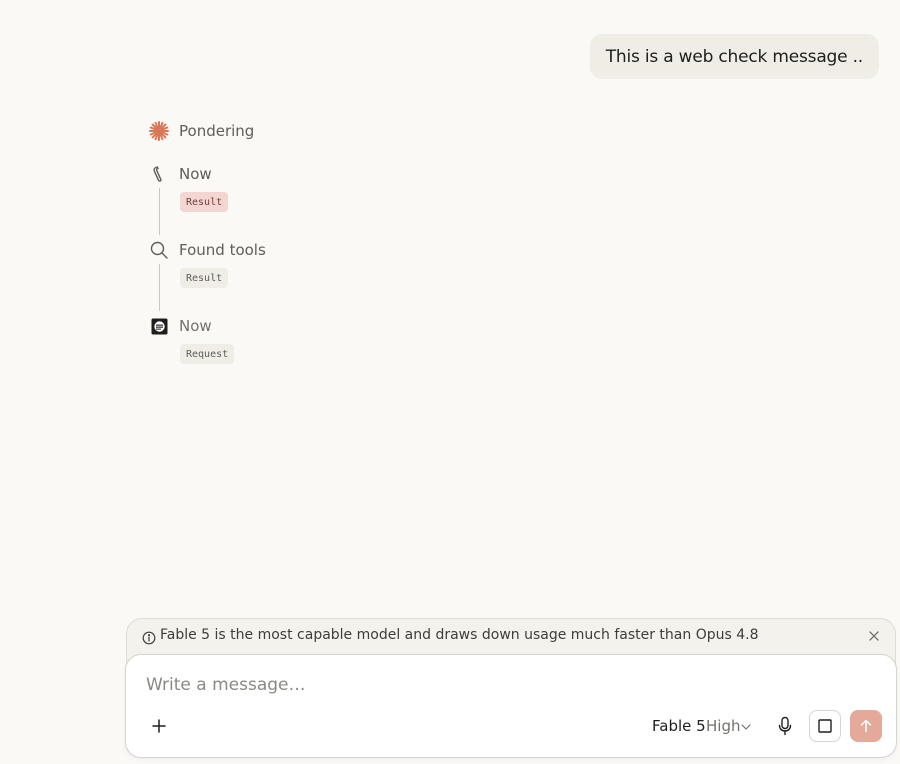 The height and width of the screenshot is (764, 900). I want to click on send-button, so click(866, 726).